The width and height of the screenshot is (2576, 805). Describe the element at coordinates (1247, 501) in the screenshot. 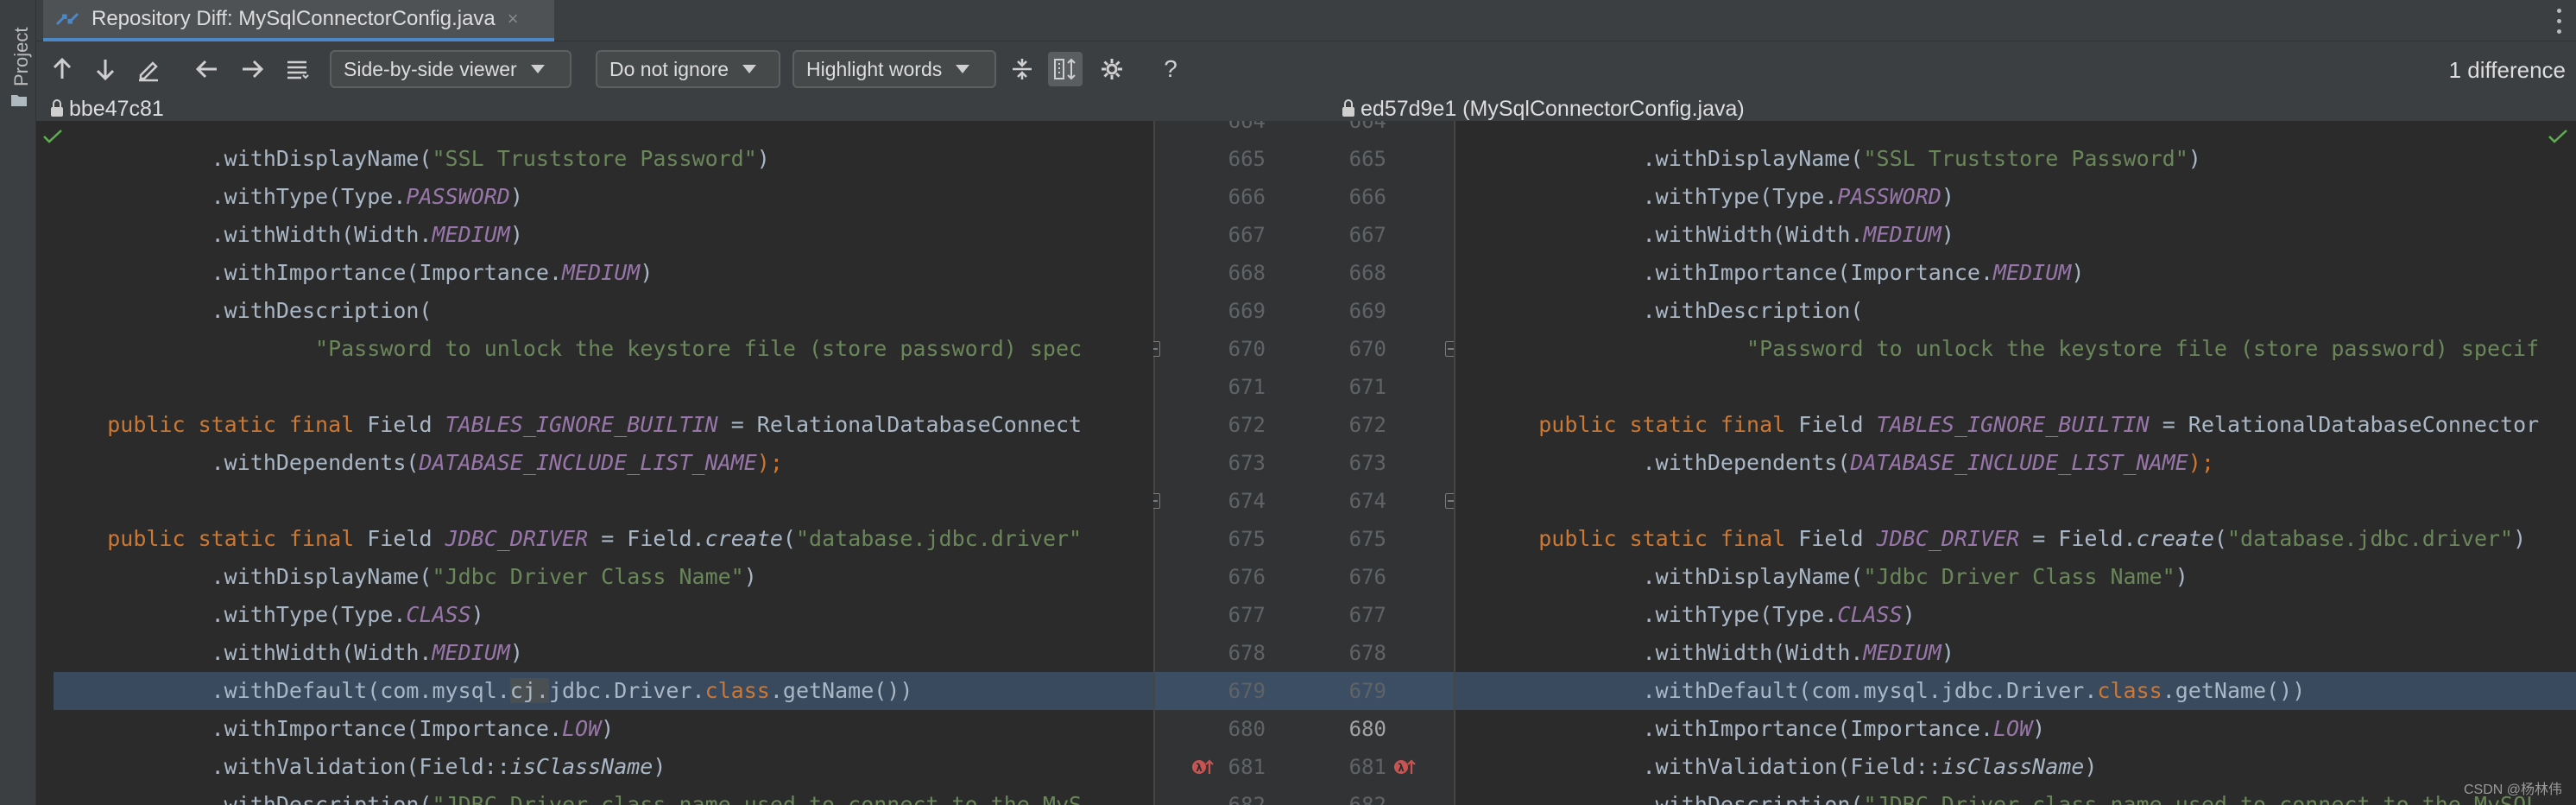

I see `left-line-number: 674` at that location.